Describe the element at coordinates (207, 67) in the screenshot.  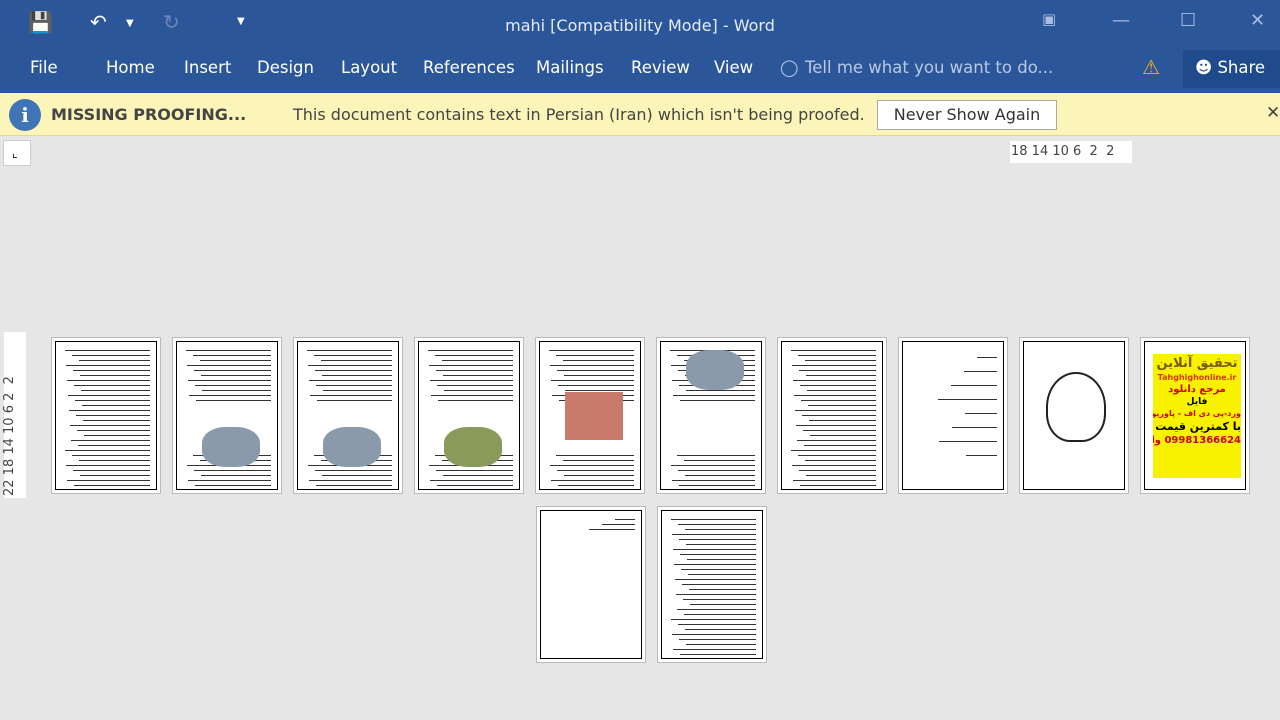
I see `tab-insert: Insert` at that location.